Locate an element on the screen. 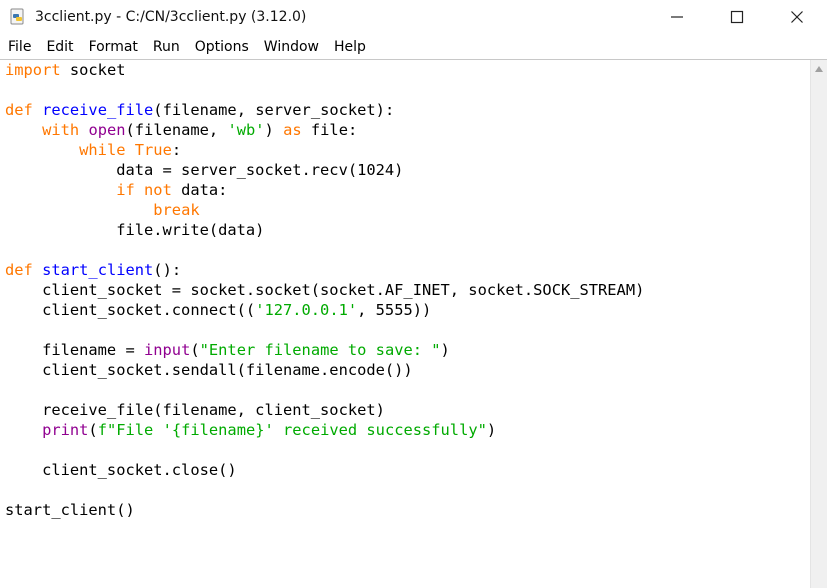 This screenshot has width=827, height=588. maximize-button is located at coordinates (737, 17).